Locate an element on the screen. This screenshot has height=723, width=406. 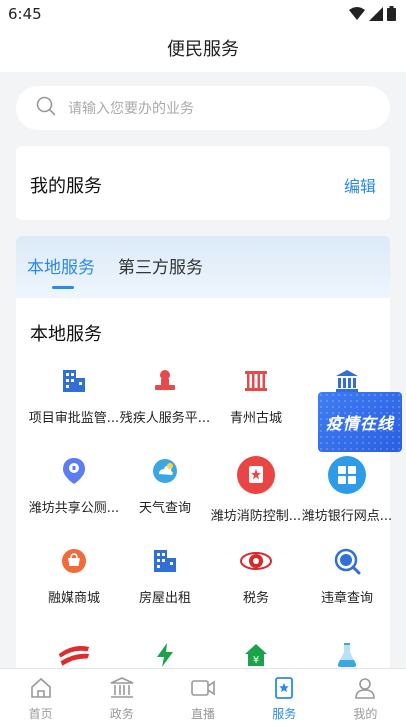
service-item-housing-fund: ¥ is located at coordinates (256, 655).